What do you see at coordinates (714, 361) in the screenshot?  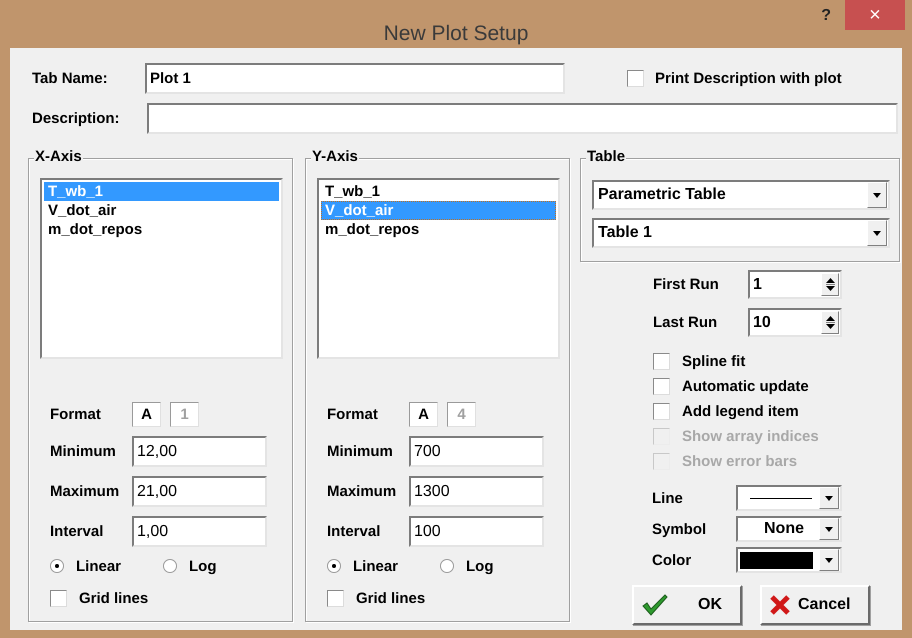 I see `checkbox-label: Spline fit` at bounding box center [714, 361].